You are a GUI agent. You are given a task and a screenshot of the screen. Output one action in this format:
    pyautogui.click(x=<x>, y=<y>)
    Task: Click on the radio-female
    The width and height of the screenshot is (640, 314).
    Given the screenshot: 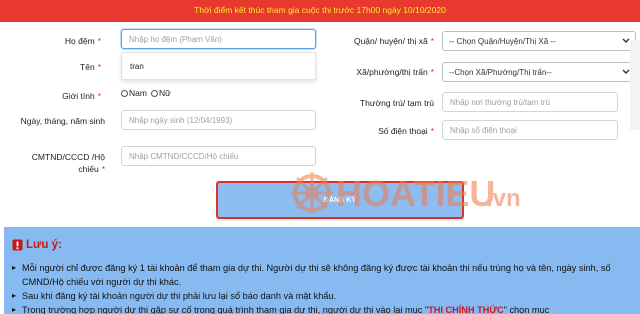 What is the action you would take?
    pyautogui.click(x=154, y=93)
    